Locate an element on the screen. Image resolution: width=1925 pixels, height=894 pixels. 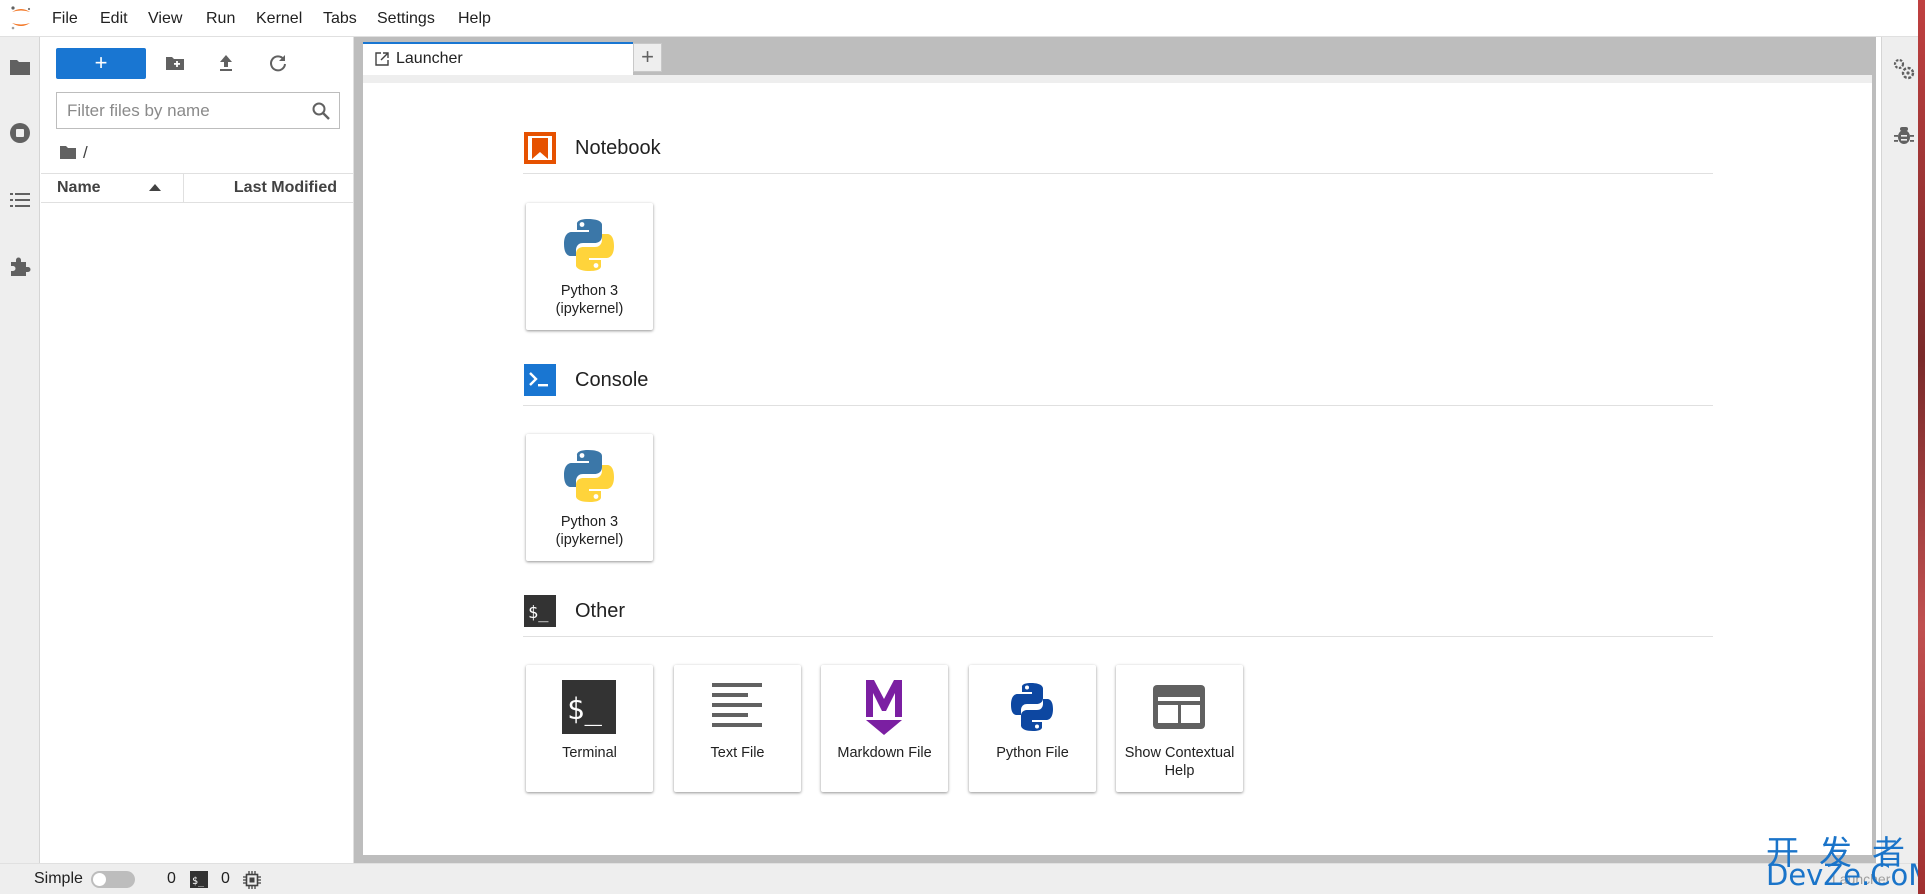
section-console: Console is located at coordinates (1118, 380).